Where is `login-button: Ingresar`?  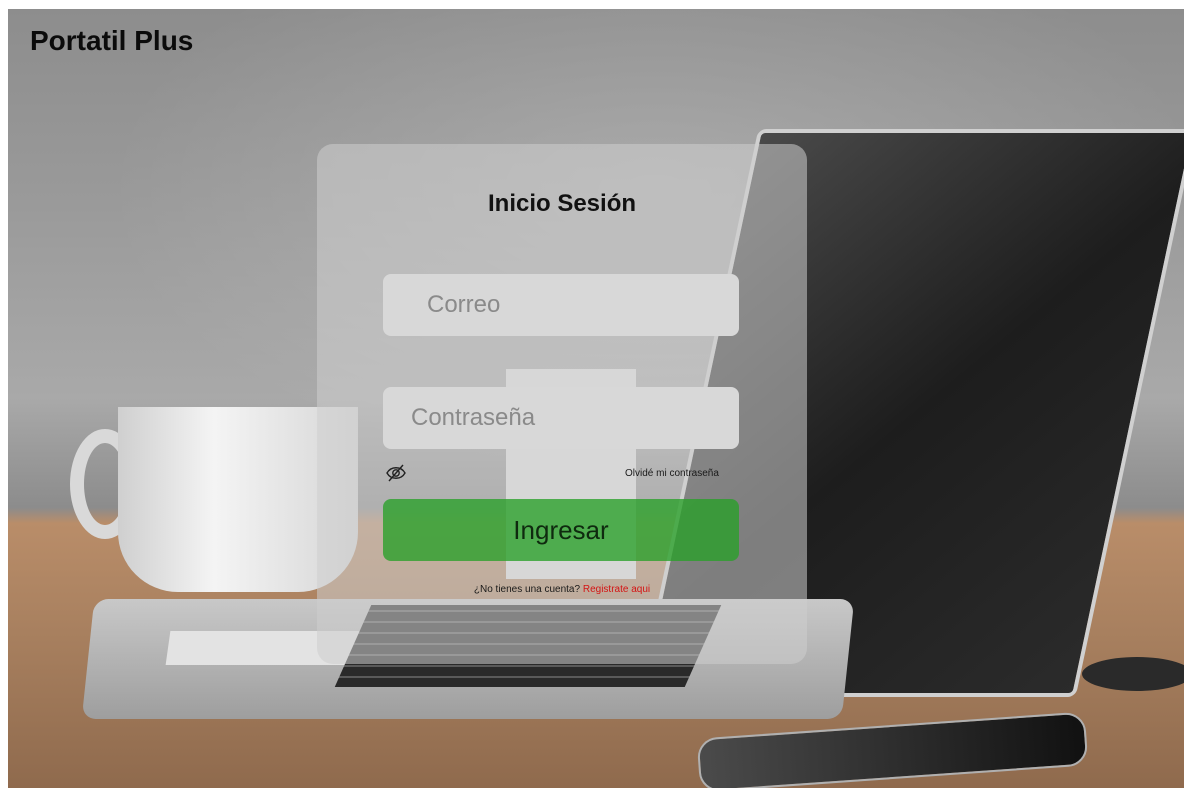
login-button: Ingresar is located at coordinates (561, 530).